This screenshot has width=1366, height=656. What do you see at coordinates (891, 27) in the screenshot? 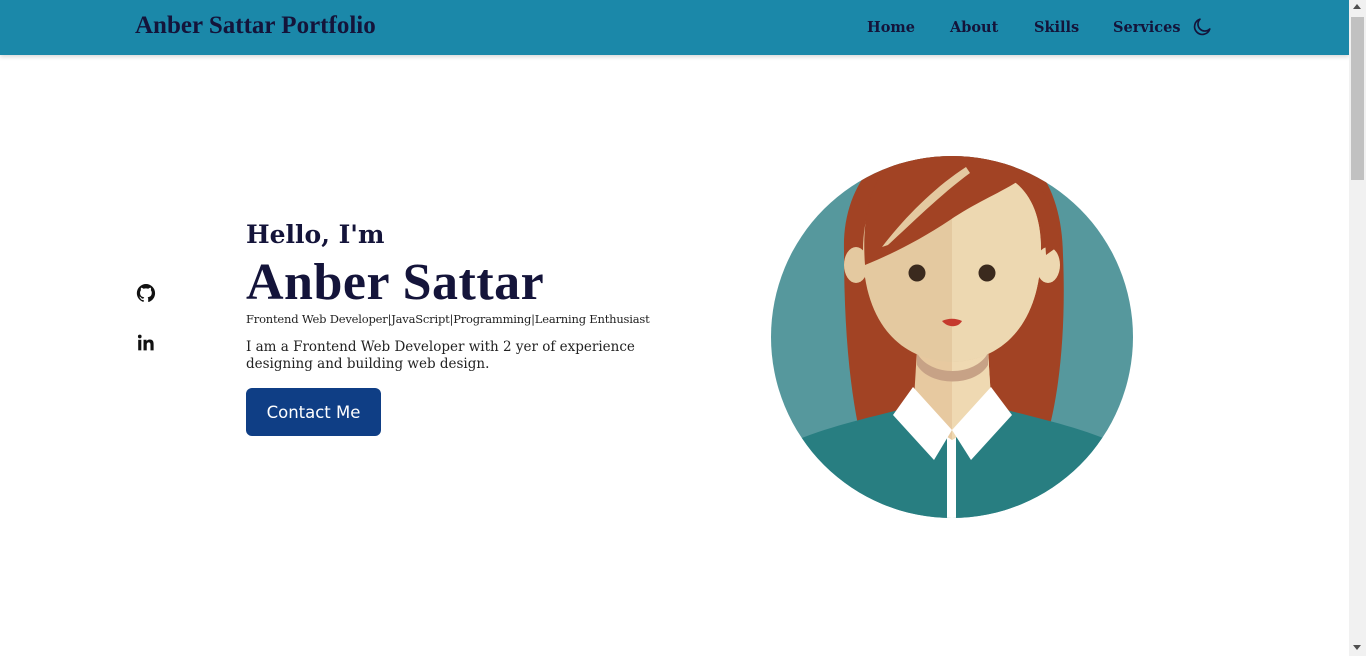
I see `nav-link-home: Home` at bounding box center [891, 27].